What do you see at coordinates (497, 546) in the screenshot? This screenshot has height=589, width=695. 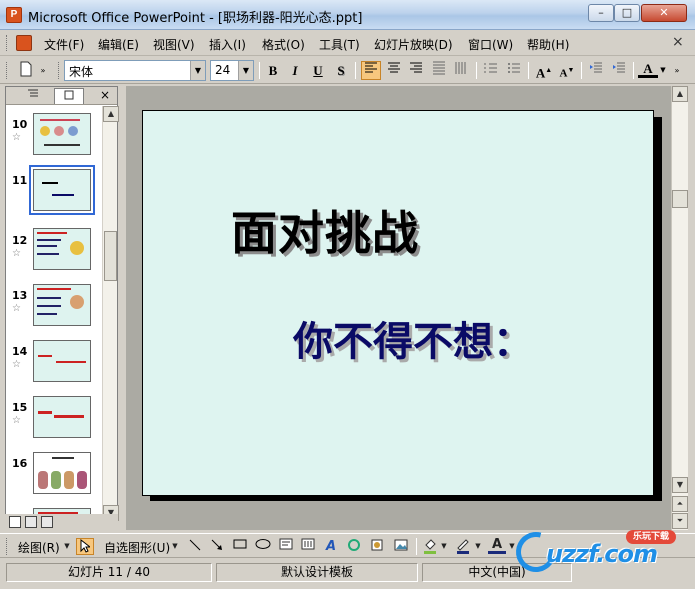 I see `font-color-draw-icon: A` at bounding box center [497, 546].